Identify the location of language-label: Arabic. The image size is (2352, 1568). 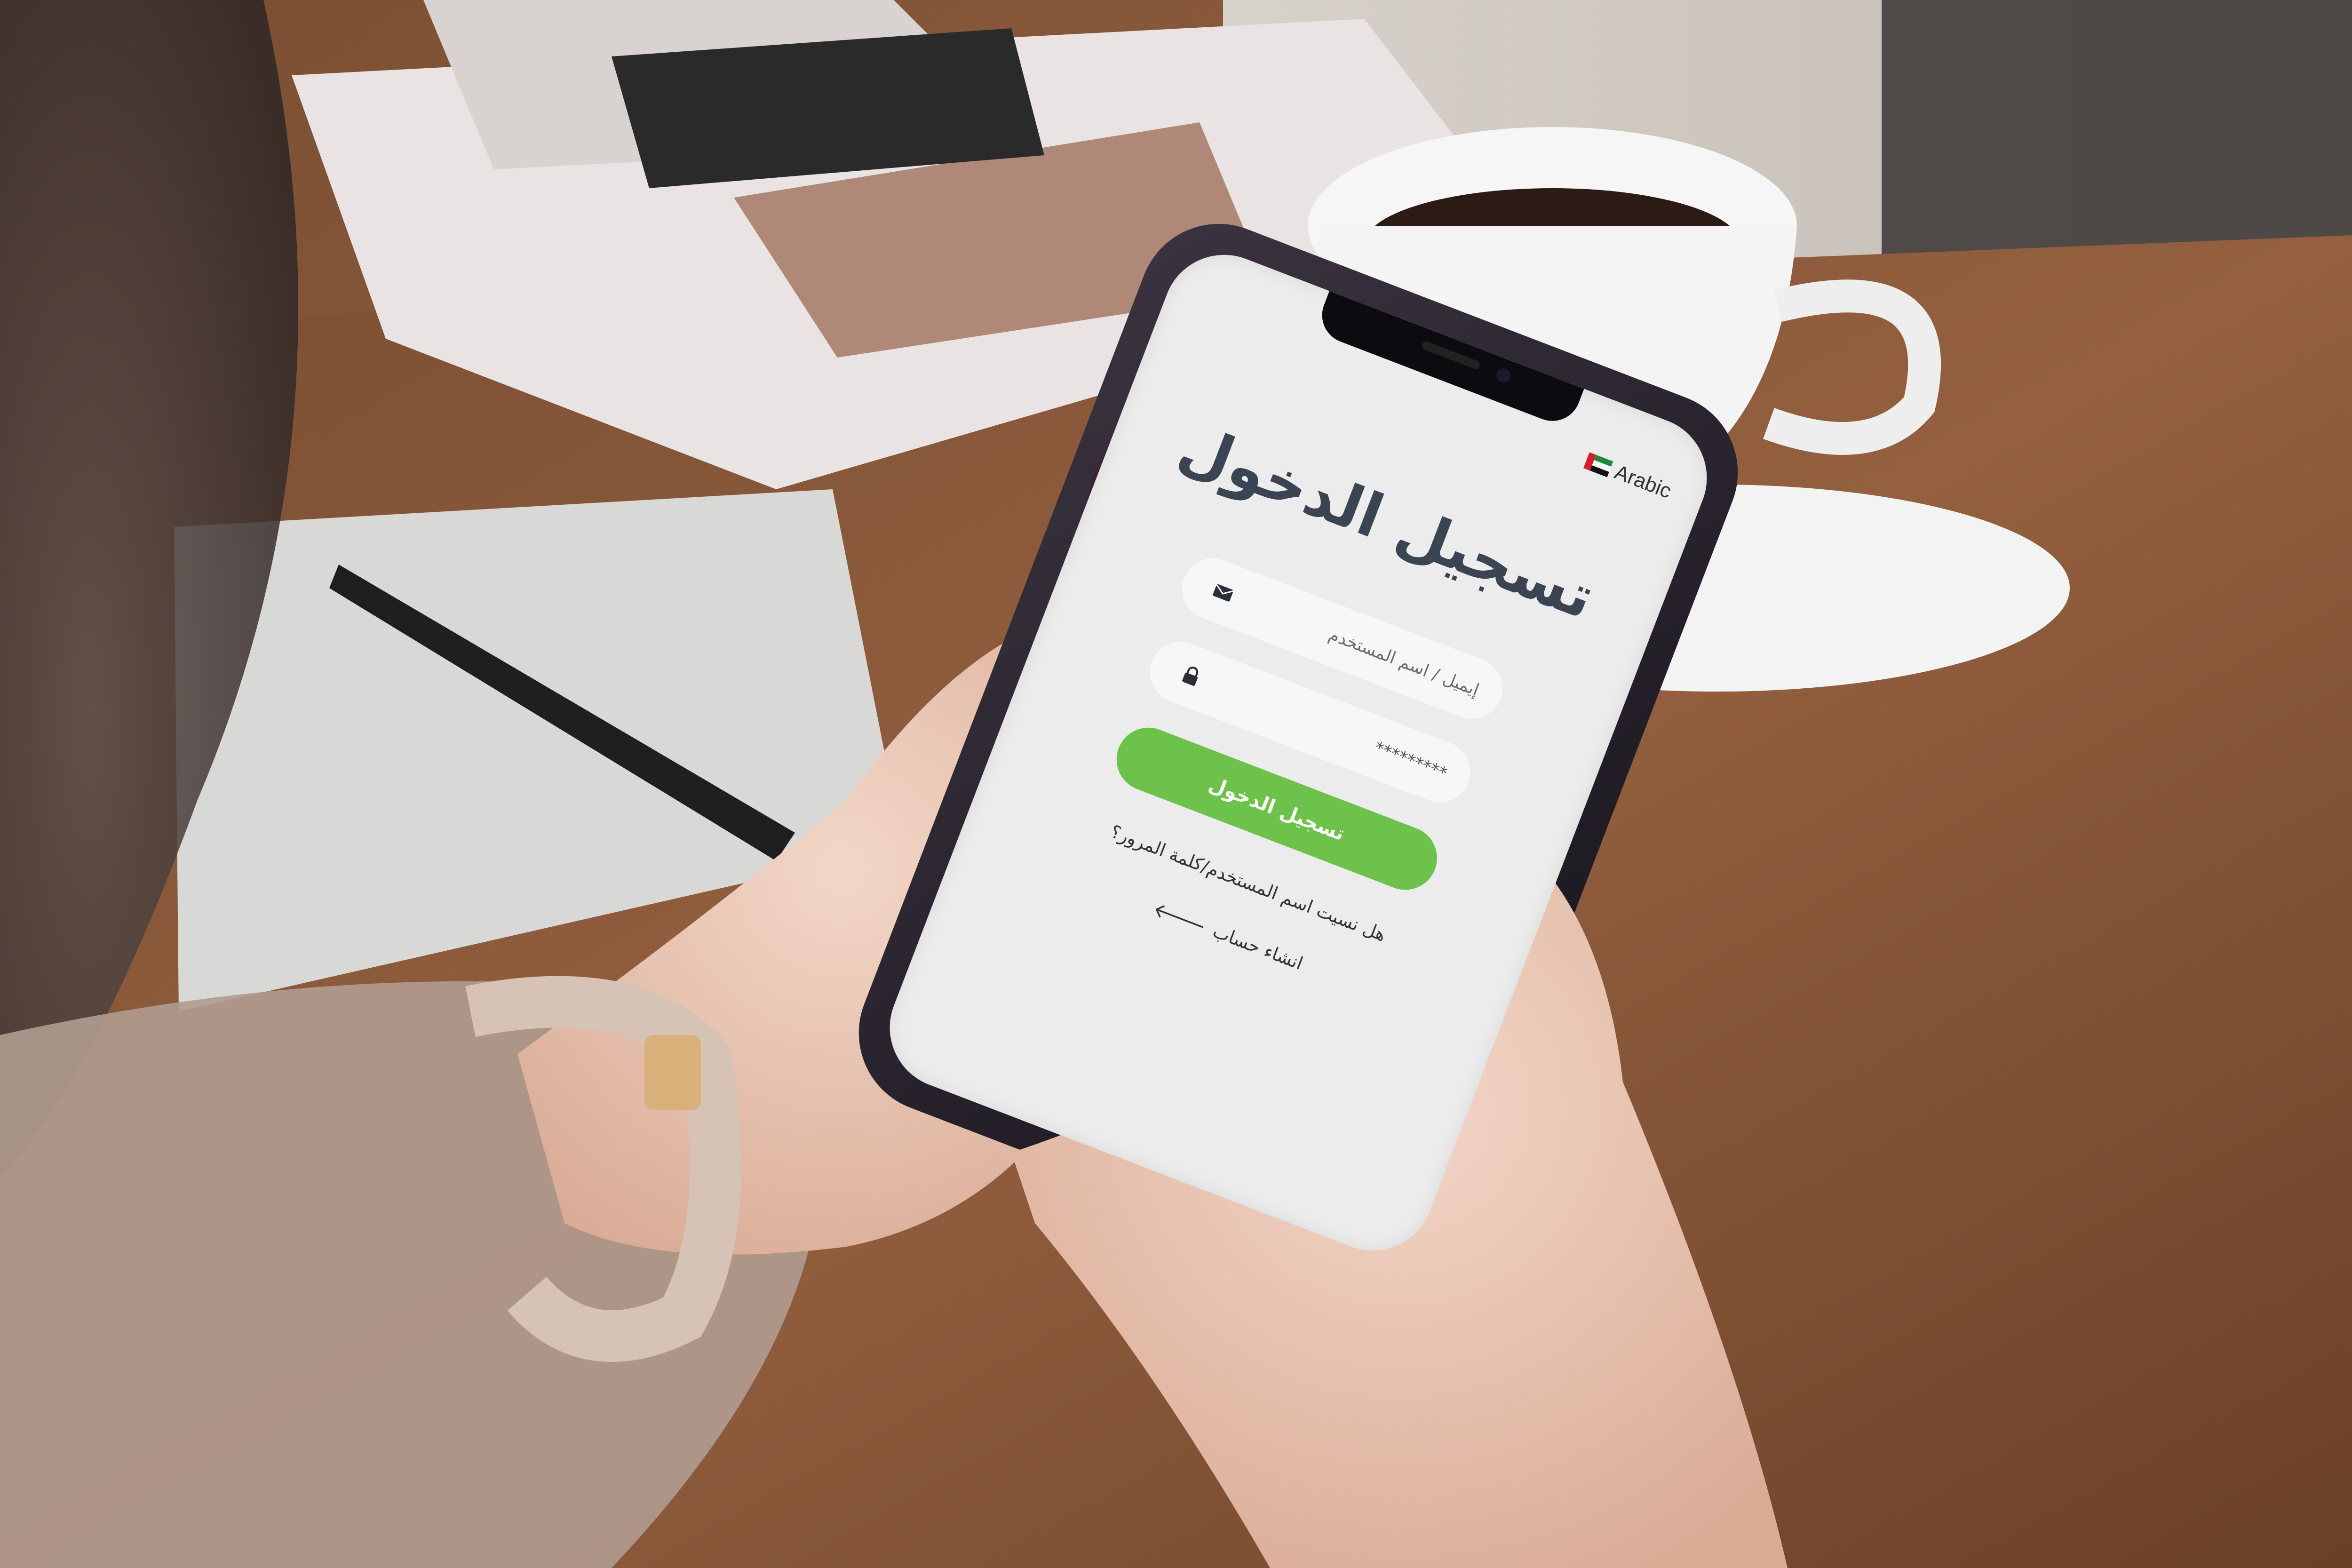
(1643, 481).